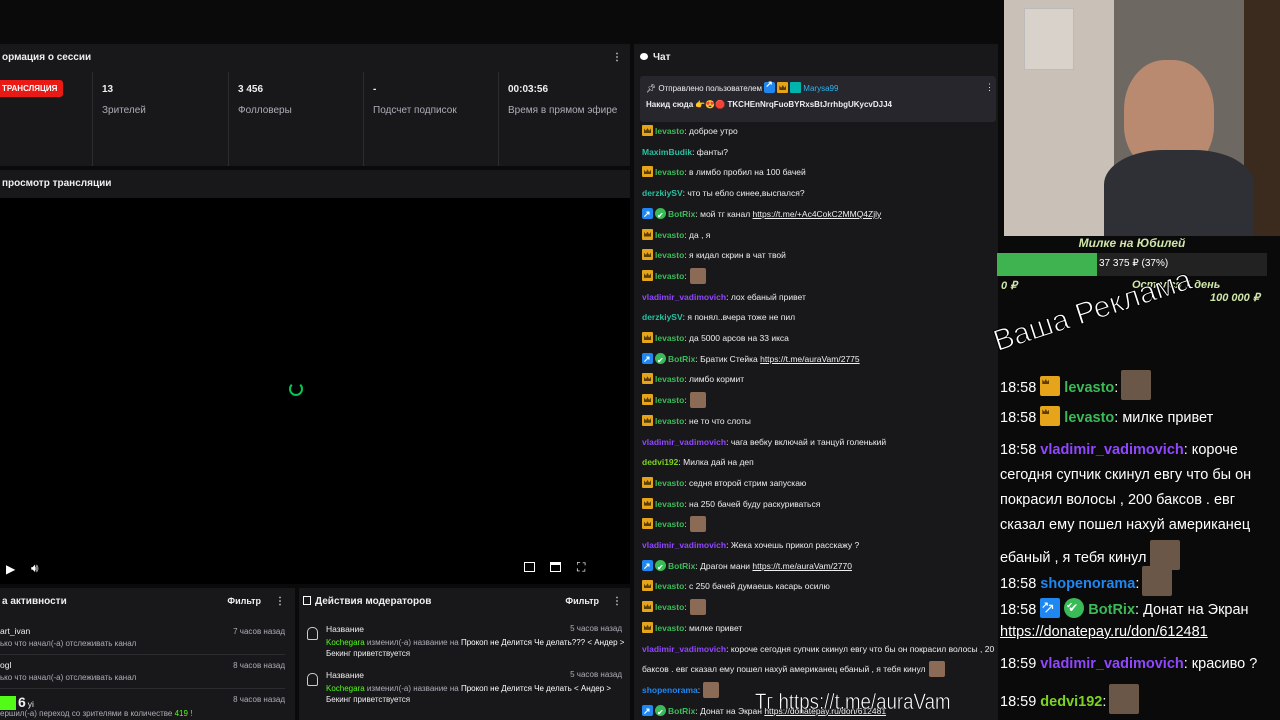  Describe the element at coordinates (1125, 475) in the screenshot. I see `overlay-chat-line: сегодня супчик скинул евгу что бы он` at that location.